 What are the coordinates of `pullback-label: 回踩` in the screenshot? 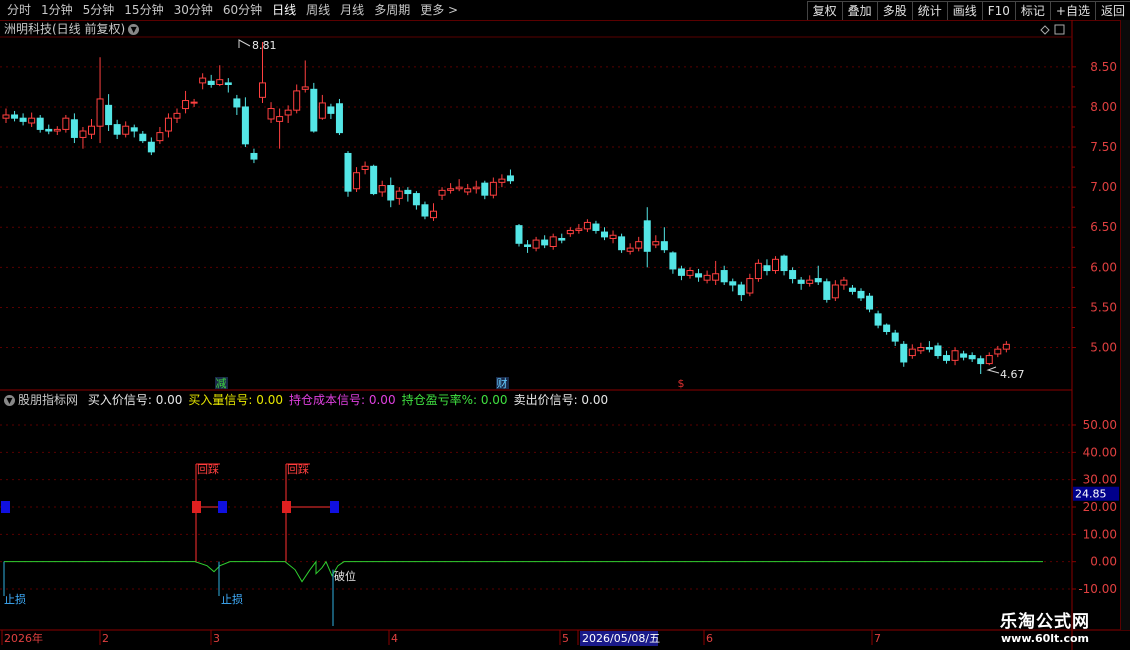 It's located at (208, 469).